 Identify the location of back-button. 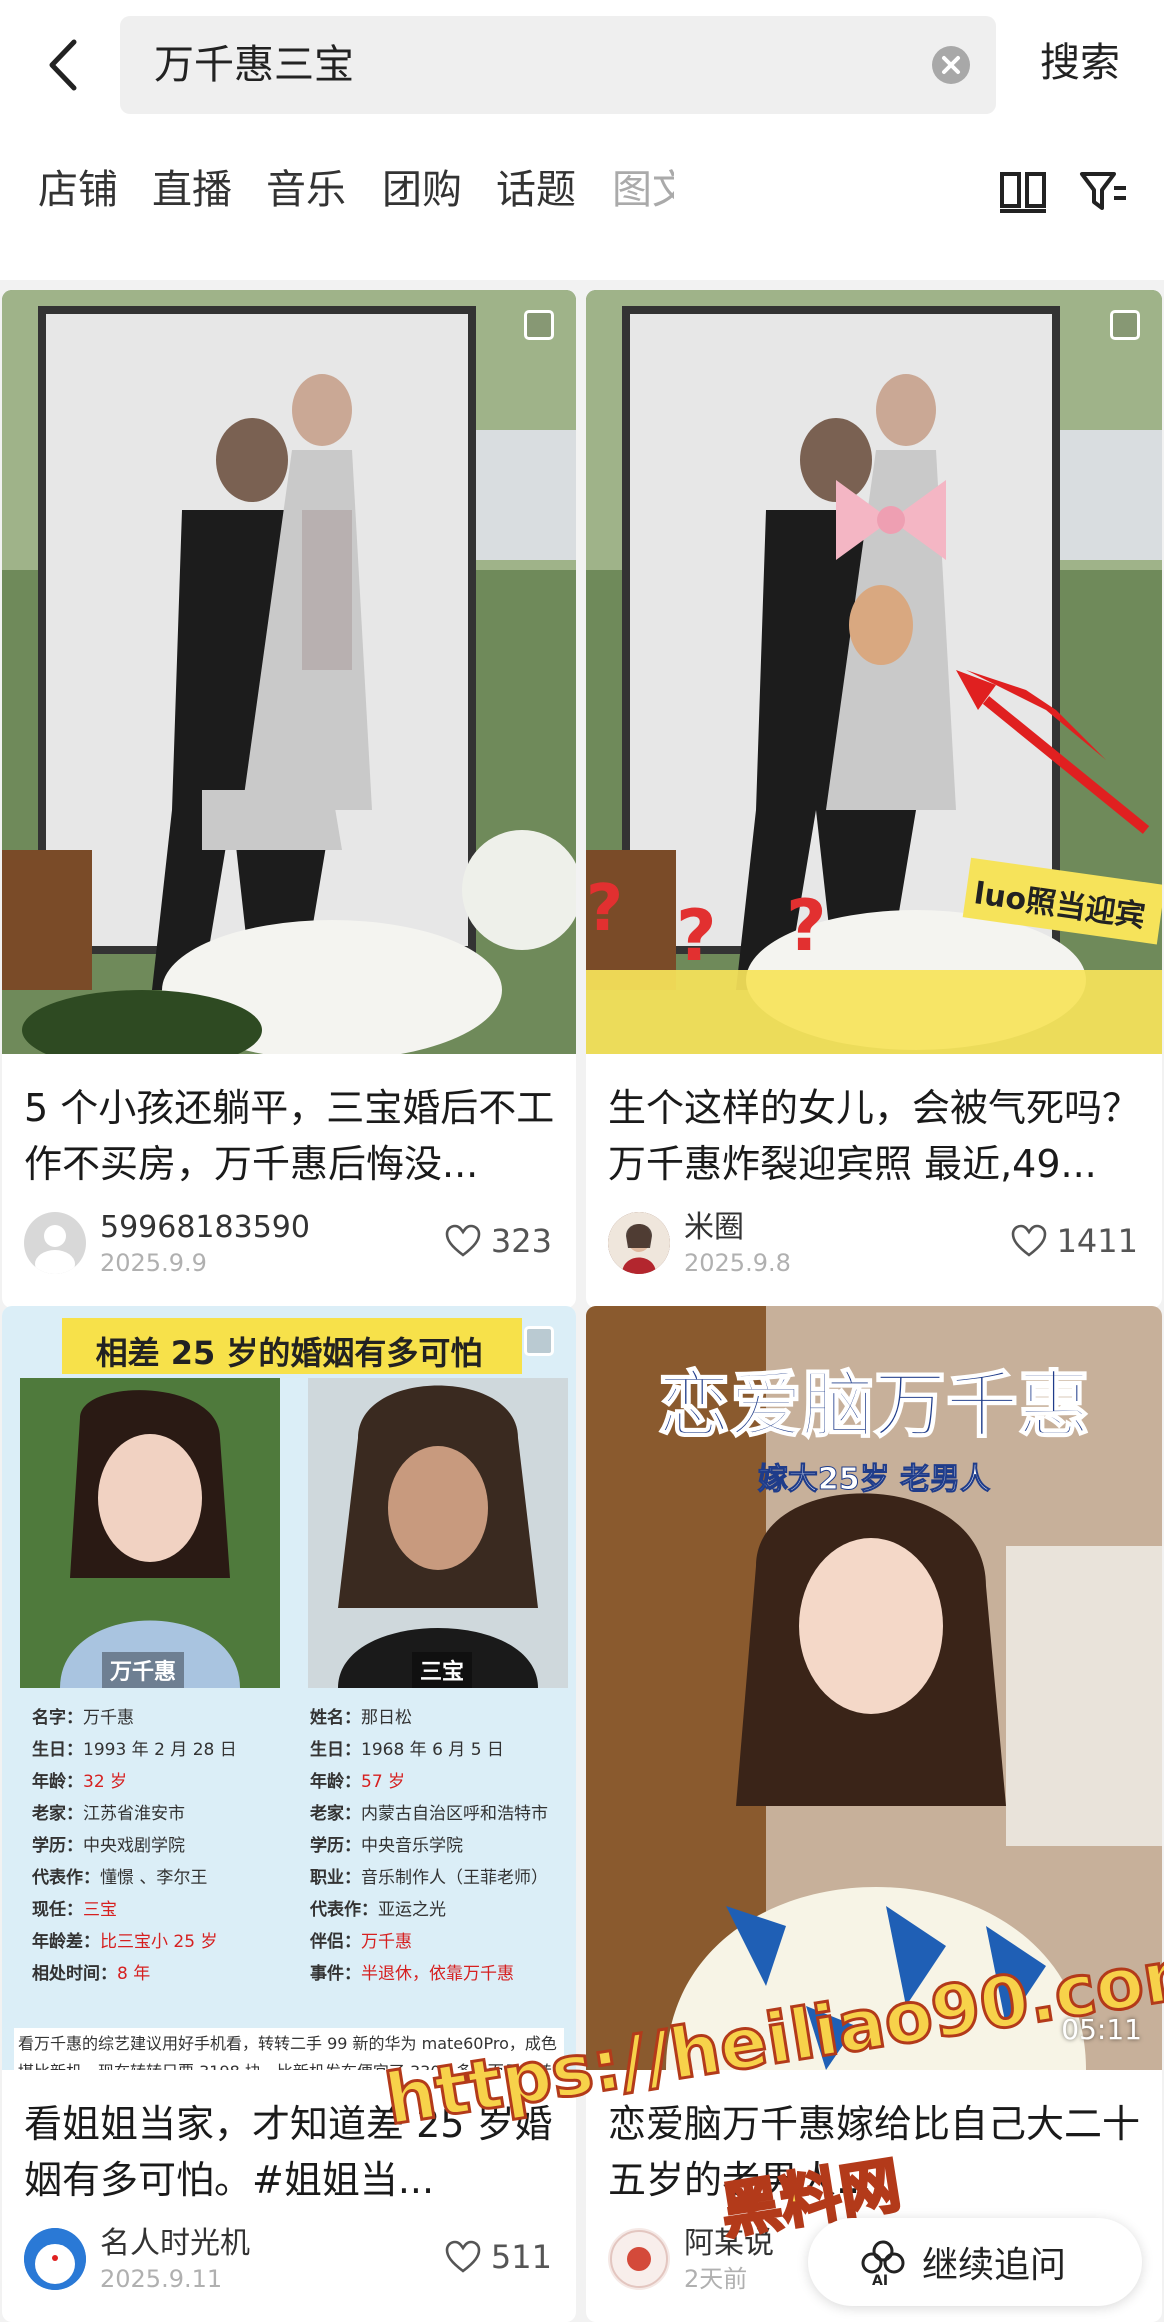
(63, 65).